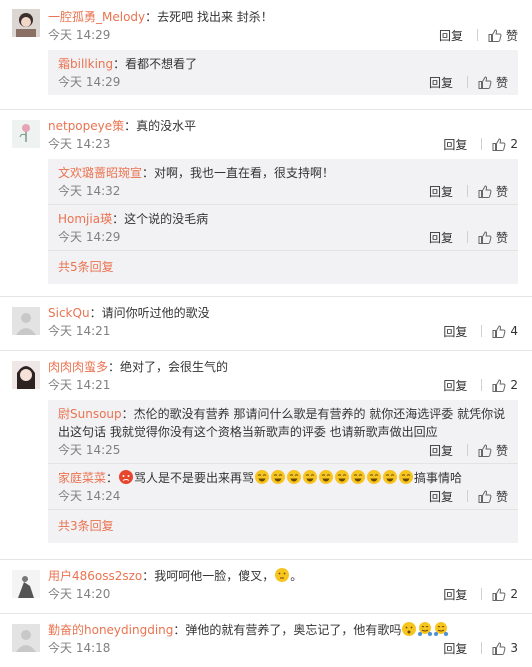 The width and height of the screenshot is (532, 667). What do you see at coordinates (85, 64) in the screenshot?
I see `sub-username: 霜billking` at bounding box center [85, 64].